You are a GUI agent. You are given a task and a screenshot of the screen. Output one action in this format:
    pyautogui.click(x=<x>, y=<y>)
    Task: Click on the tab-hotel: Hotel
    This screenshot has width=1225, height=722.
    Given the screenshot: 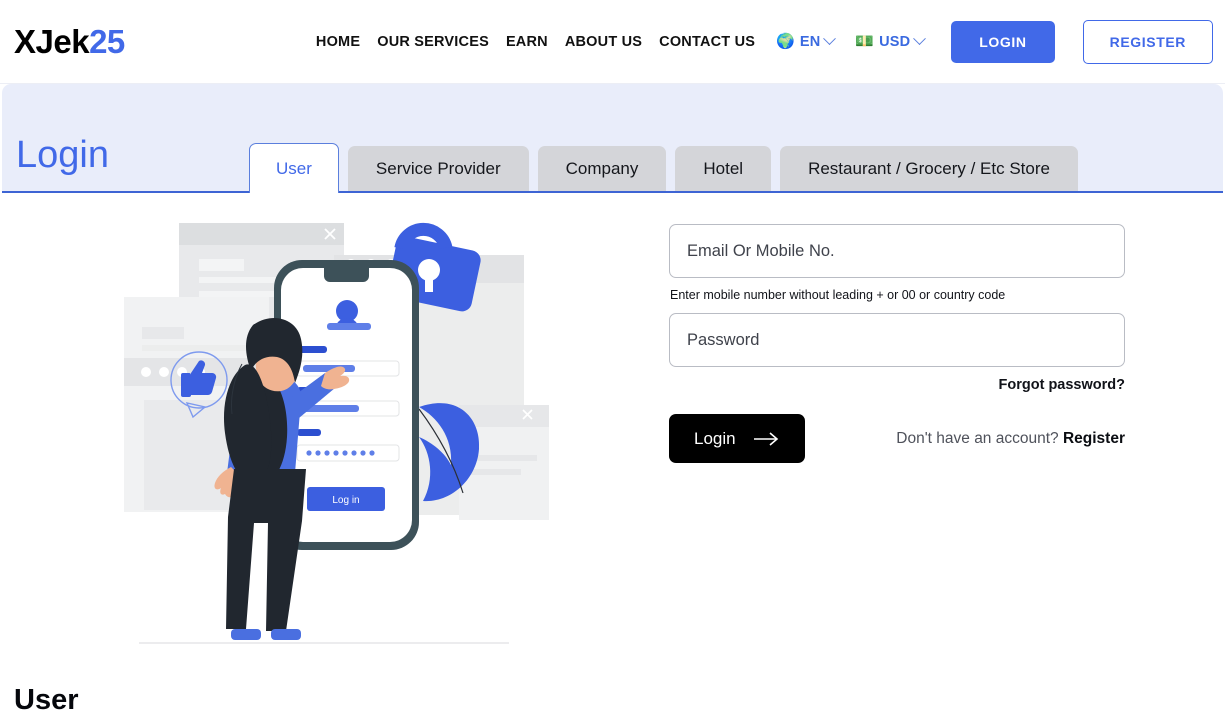 What is the action you would take?
    pyautogui.click(x=723, y=168)
    